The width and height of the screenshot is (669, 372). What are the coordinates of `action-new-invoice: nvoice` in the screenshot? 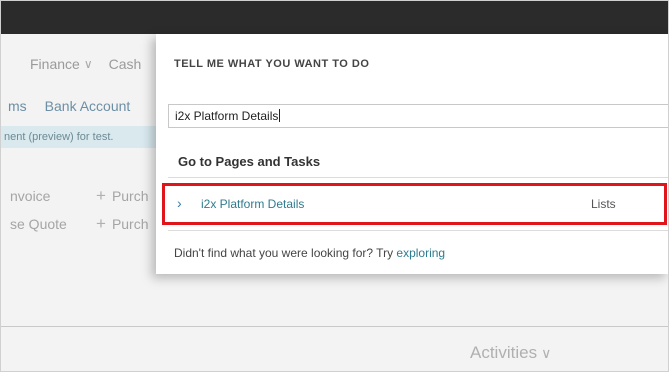 It's located at (30, 196).